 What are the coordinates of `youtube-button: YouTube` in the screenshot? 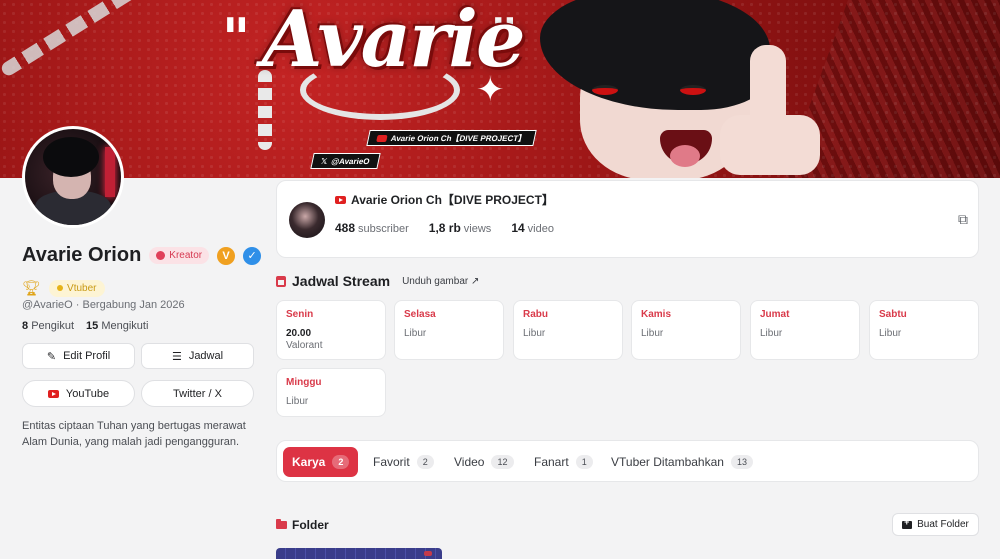 It's located at (78, 393).